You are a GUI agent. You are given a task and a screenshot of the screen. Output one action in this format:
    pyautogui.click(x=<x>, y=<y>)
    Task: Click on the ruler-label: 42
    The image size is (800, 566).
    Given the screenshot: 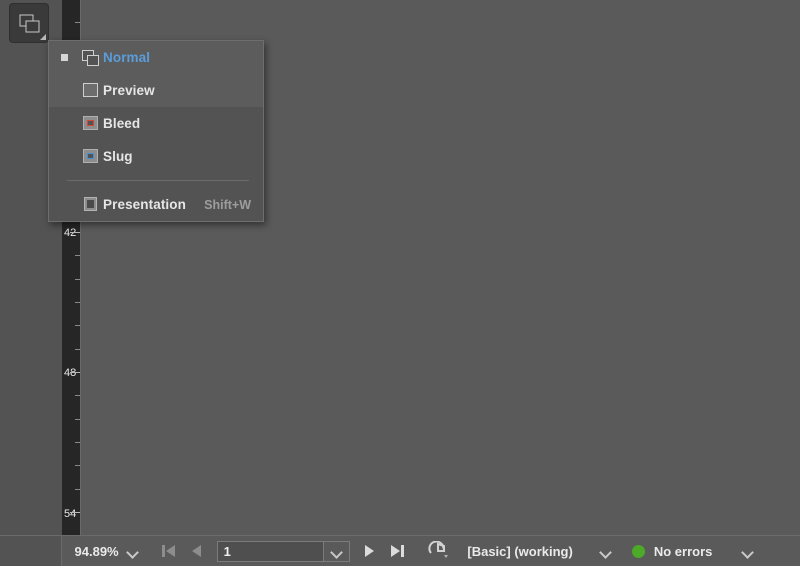 What is the action you would take?
    pyautogui.click(x=70, y=233)
    